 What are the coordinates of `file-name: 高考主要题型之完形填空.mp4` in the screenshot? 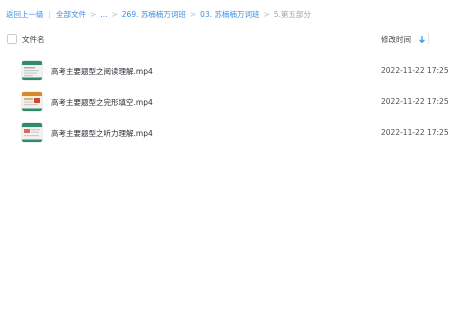 It's located at (102, 102).